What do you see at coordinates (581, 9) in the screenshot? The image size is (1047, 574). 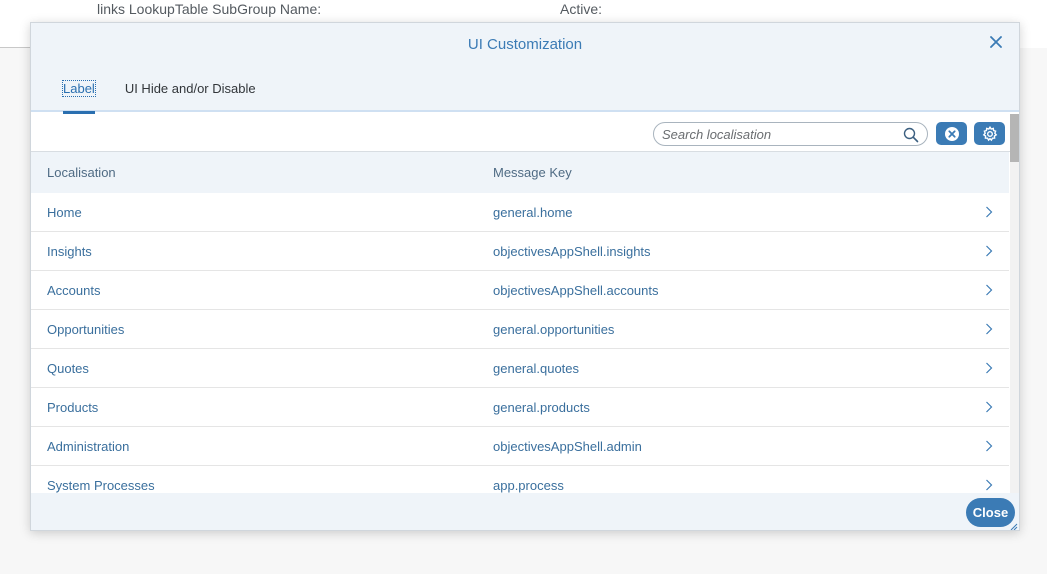 I see `active-label: Active:` at bounding box center [581, 9].